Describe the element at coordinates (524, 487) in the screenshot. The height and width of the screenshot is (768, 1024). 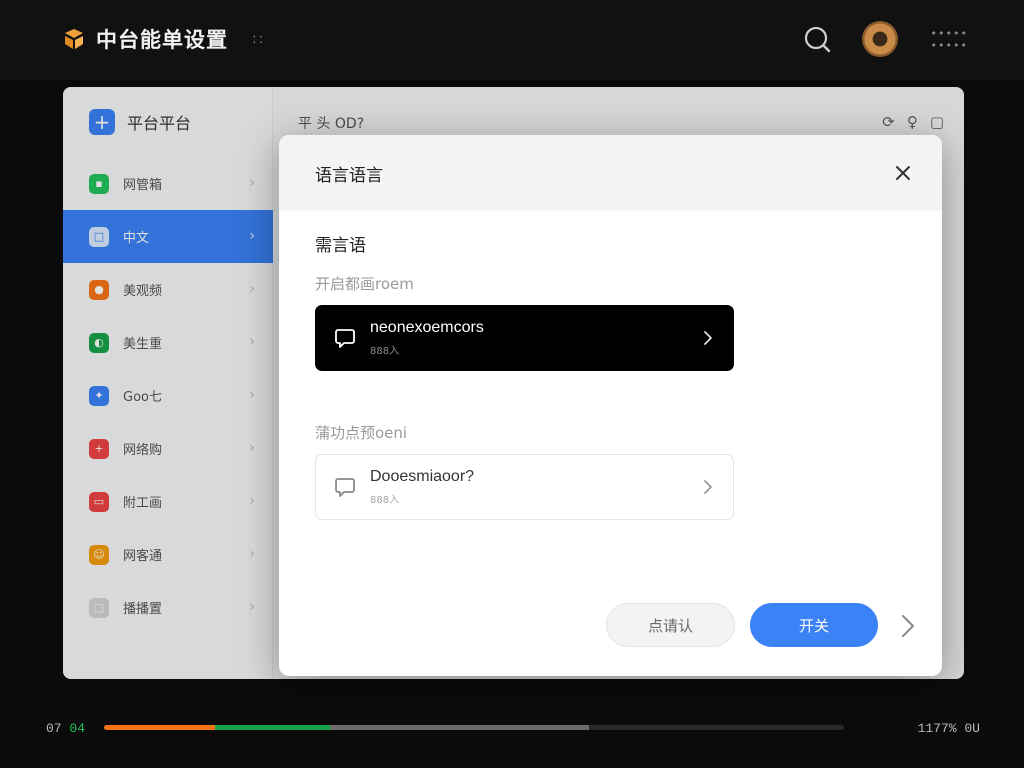
I see `language-option-2: Dooesmiaoor? 888入` at that location.